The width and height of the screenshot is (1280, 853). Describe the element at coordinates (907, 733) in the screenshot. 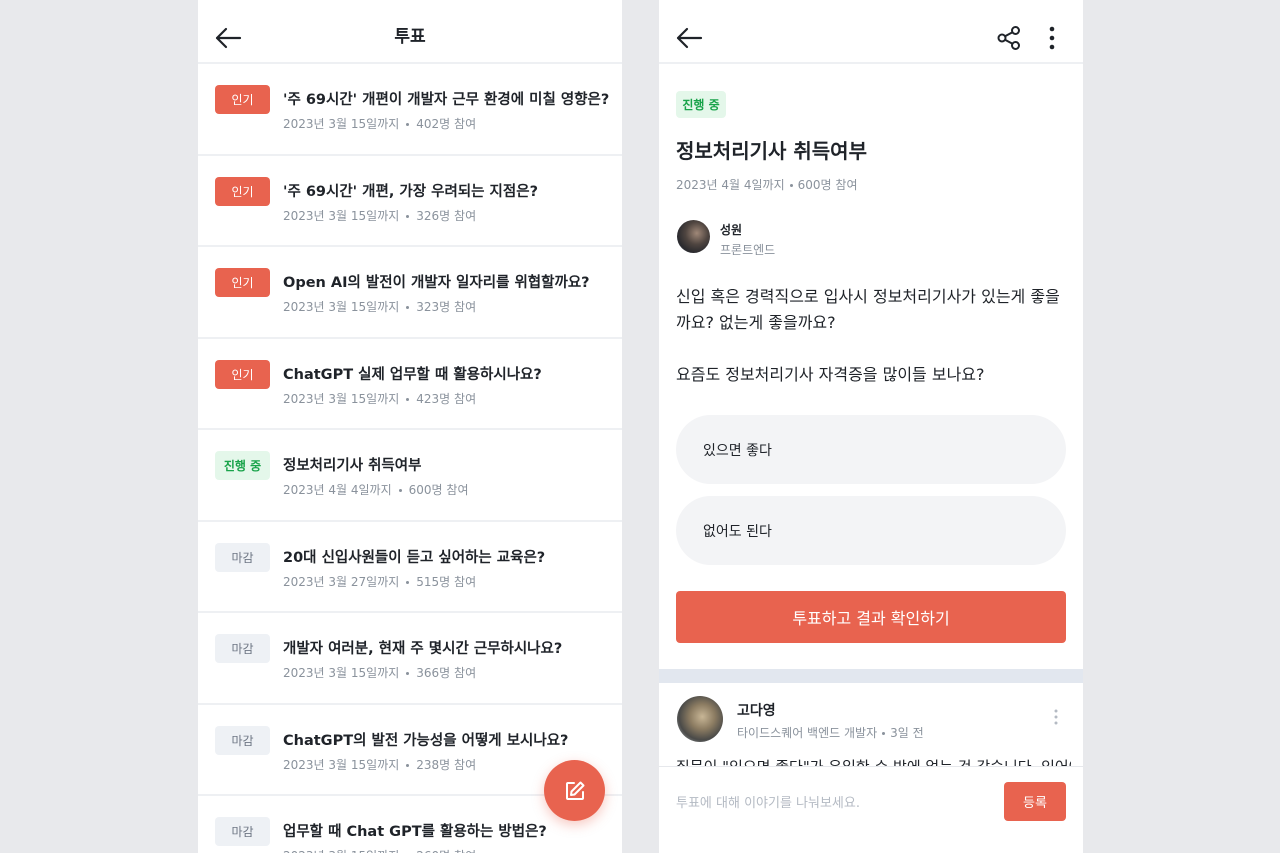

I see `comment-time: 3일 전` at that location.